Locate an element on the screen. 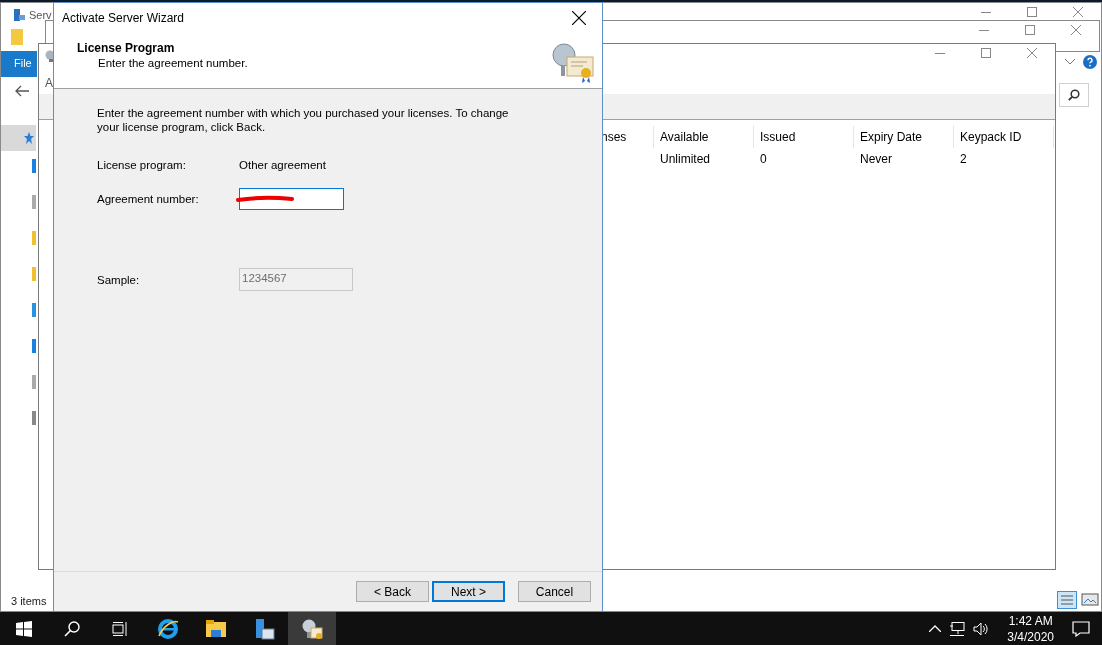 The width and height of the screenshot is (1102, 645). page-subheading: Enter the agreement number. is located at coordinates (172, 63).